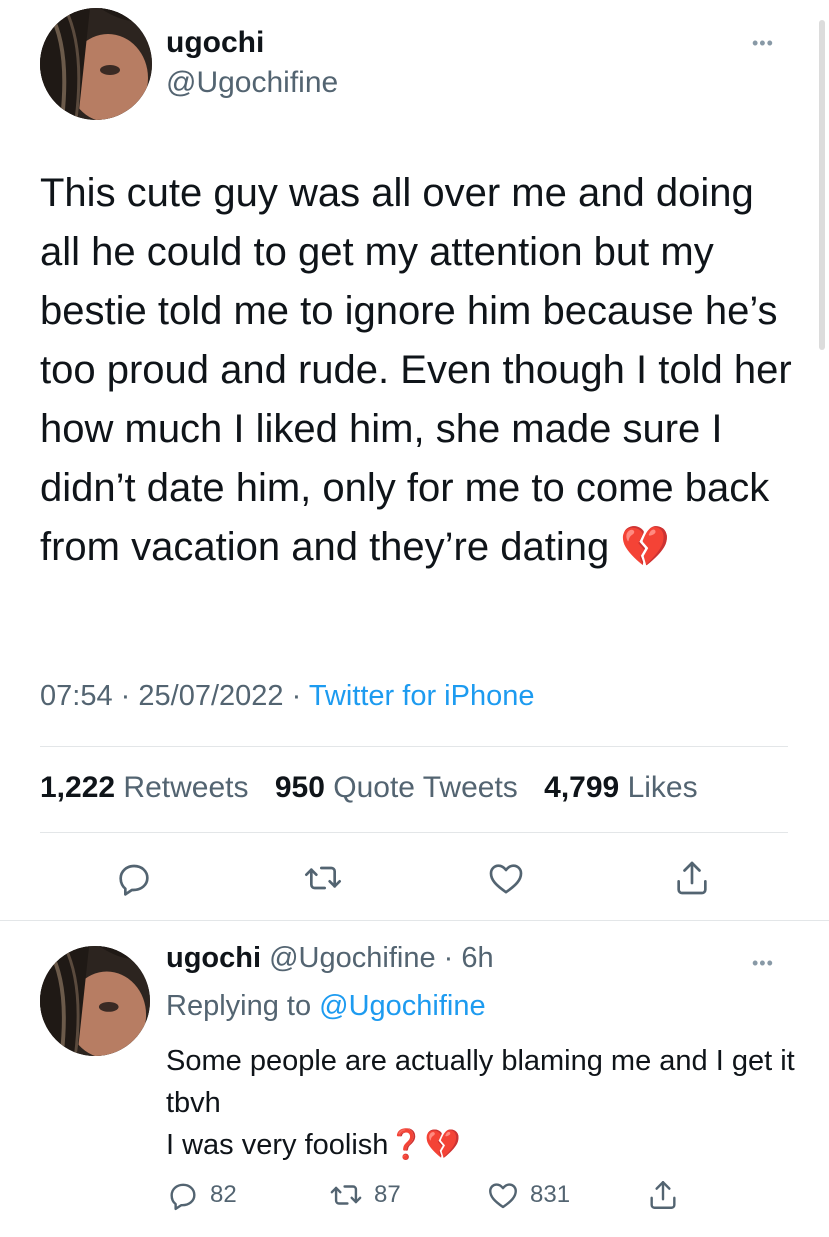 This screenshot has width=829, height=1237. What do you see at coordinates (211, 696) in the screenshot?
I see `tweet-date: 25/07/2022` at bounding box center [211, 696].